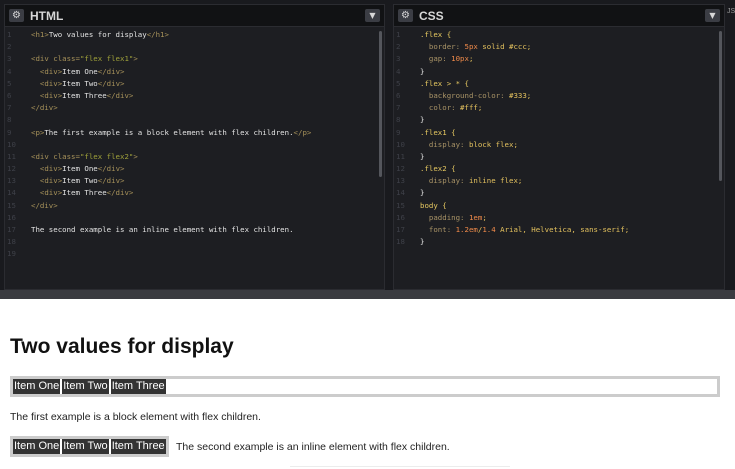 This screenshot has width=735, height=469. Describe the element at coordinates (559, 59) in the screenshot. I see `code-line: 3 gap: 10px;` at that location.